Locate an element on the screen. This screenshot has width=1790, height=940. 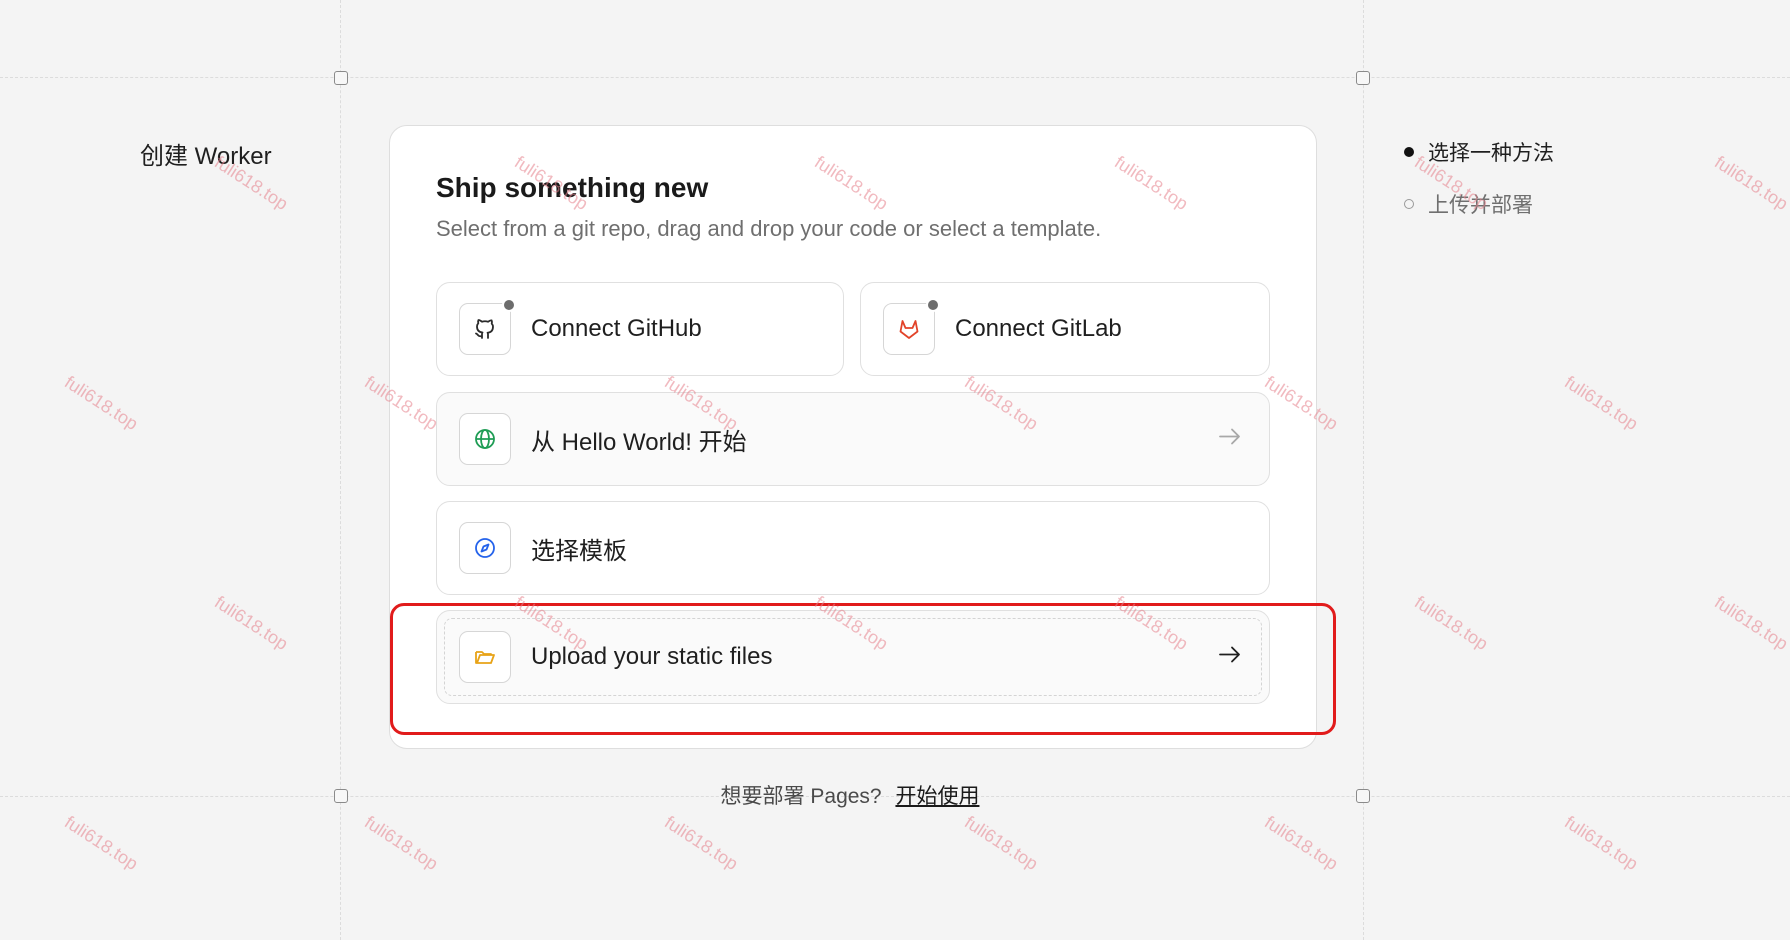
hello-world-button: 从 Hello World! 开始 is located at coordinates (853, 439).